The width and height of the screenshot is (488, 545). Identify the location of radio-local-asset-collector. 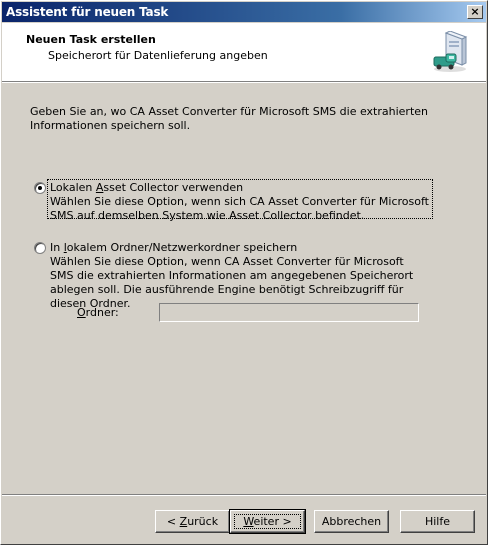
(40, 188).